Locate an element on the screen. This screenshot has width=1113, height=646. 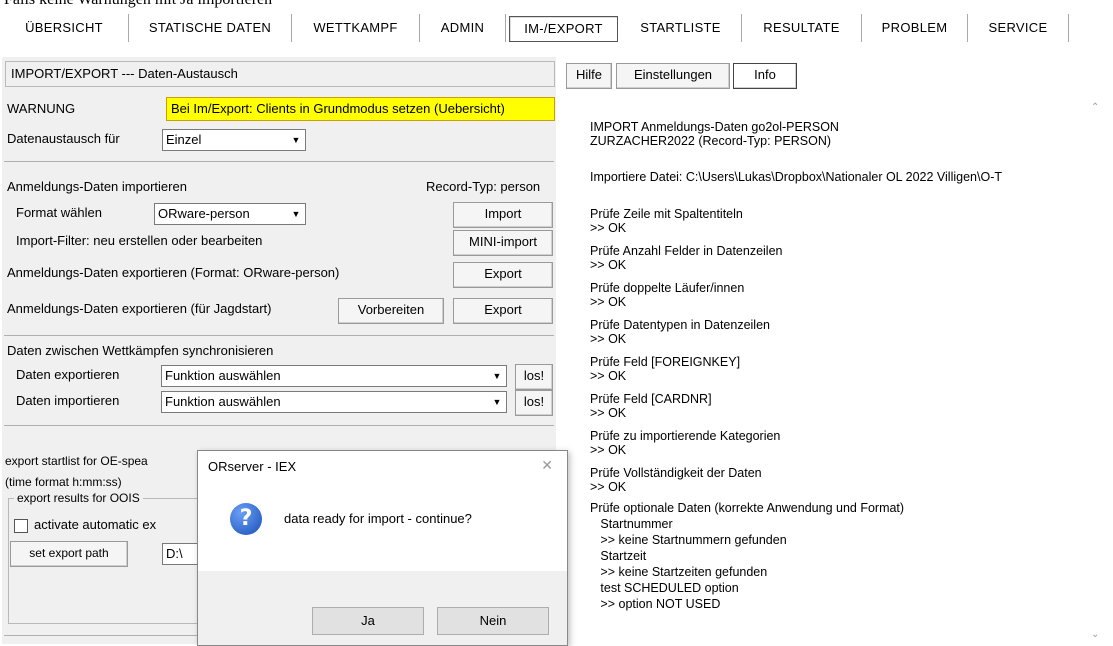
tab-problem: PROBLEM is located at coordinates (915, 28).